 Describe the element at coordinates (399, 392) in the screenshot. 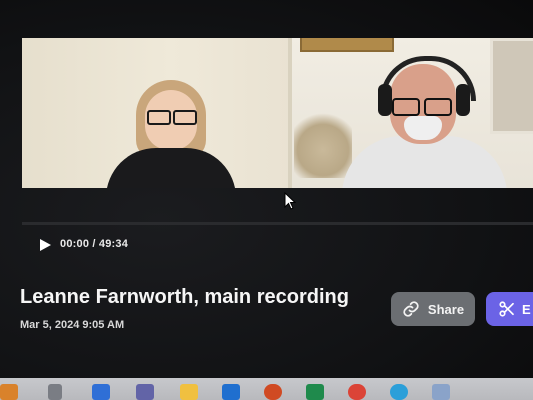

I see `edge-icon` at that location.